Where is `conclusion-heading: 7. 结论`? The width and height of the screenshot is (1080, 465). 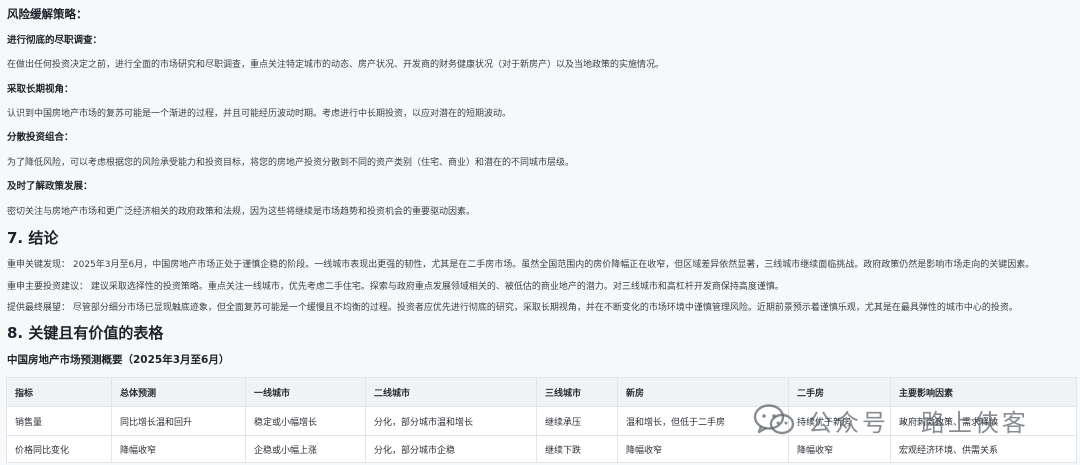 conclusion-heading: 7. 结论 is located at coordinates (33, 238).